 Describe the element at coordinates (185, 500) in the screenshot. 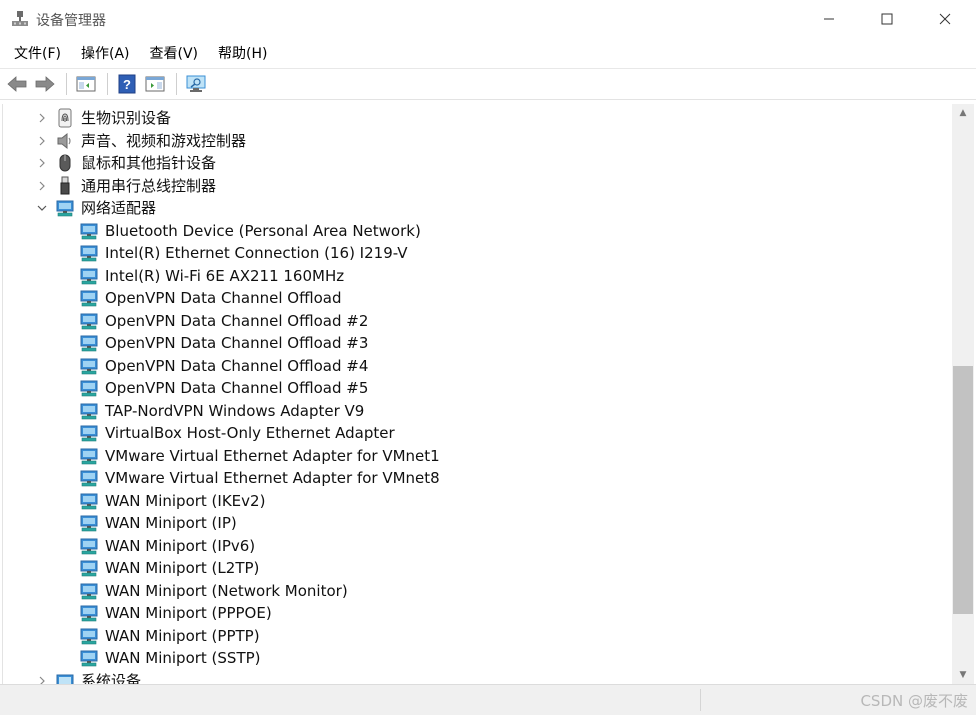

I see `tree-node-label: WAN Miniport (IKEv2)` at that location.